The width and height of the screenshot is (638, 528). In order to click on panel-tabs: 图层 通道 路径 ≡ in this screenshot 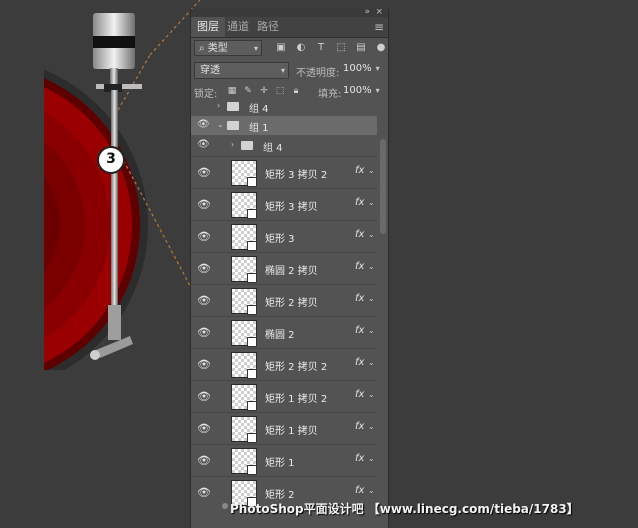, I will do `click(289, 27)`.